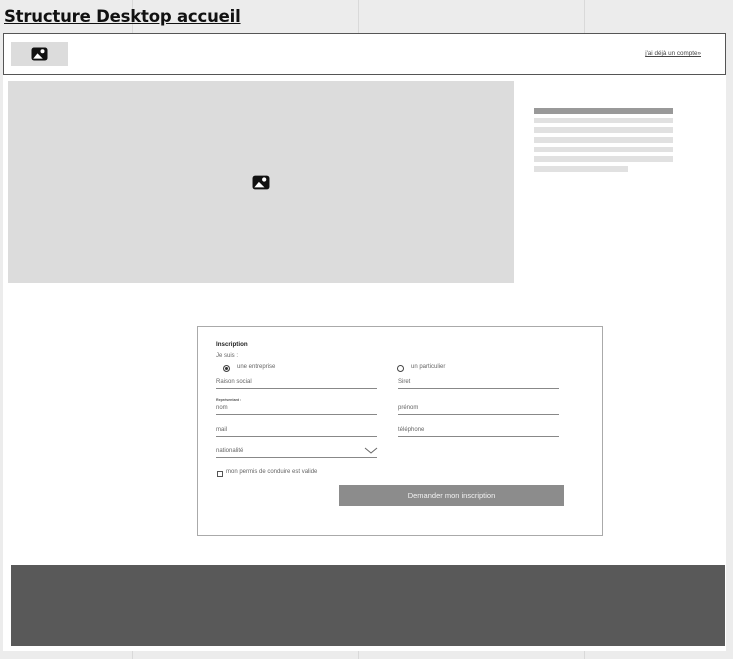  I want to click on permis-checkbox-label: mon permis de conduire est valide, so click(272, 472).